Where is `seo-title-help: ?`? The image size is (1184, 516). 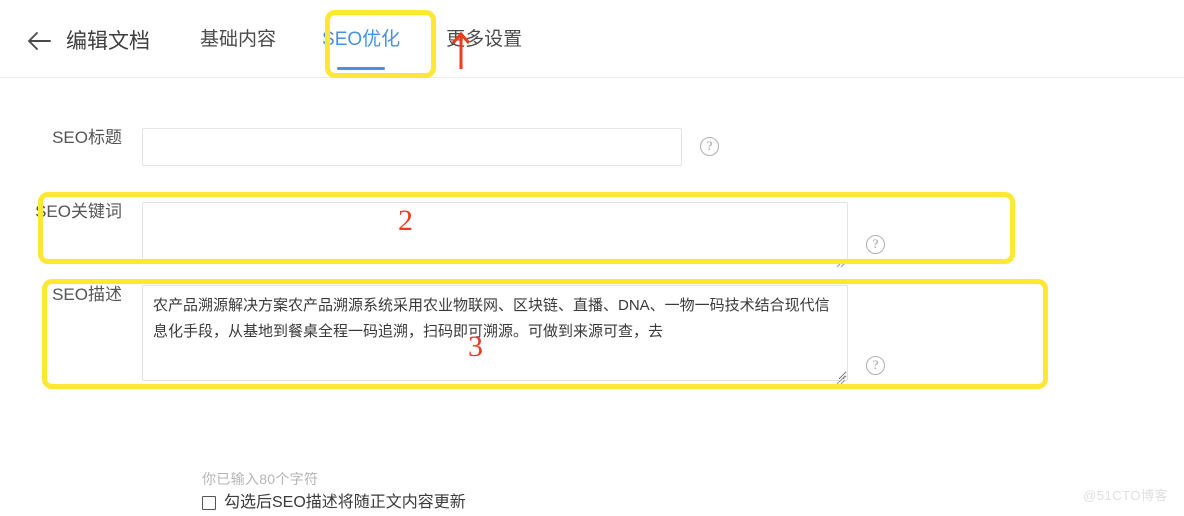 seo-title-help: ? is located at coordinates (709, 146).